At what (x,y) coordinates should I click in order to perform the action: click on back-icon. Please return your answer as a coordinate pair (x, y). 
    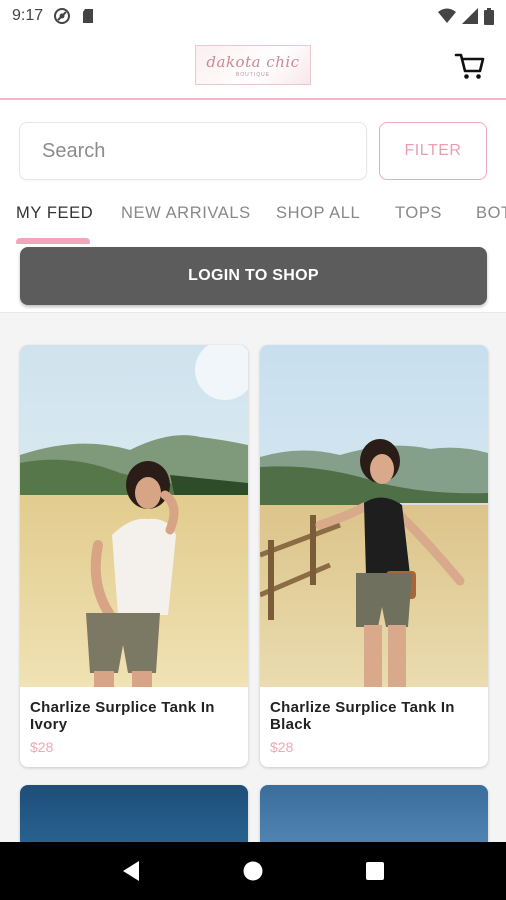
    Looking at the image, I should click on (131, 871).